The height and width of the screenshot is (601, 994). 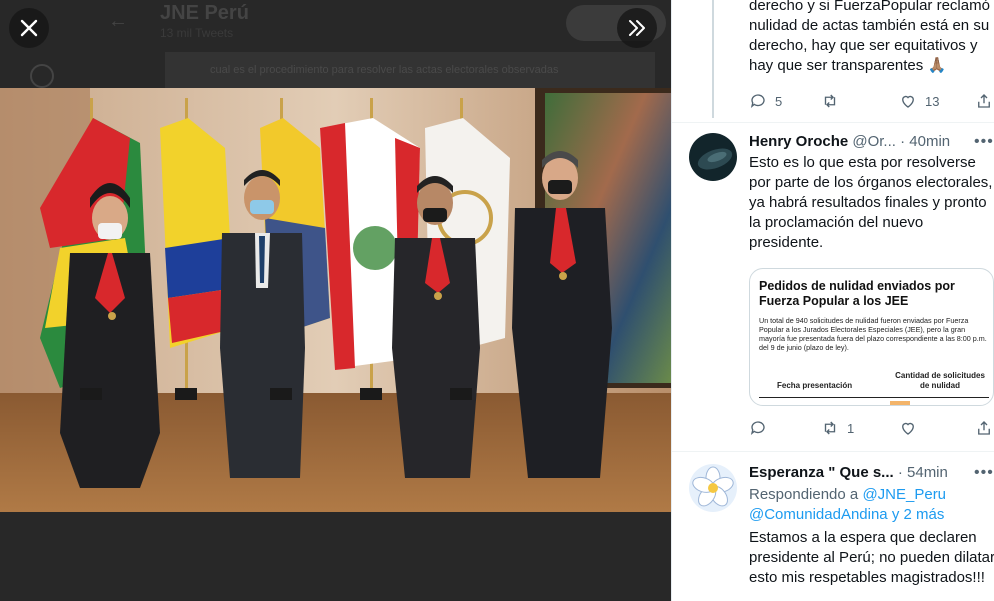 I want to click on tweet-3-header: Esperanza " Que s... · 54min, so click(x=848, y=472).